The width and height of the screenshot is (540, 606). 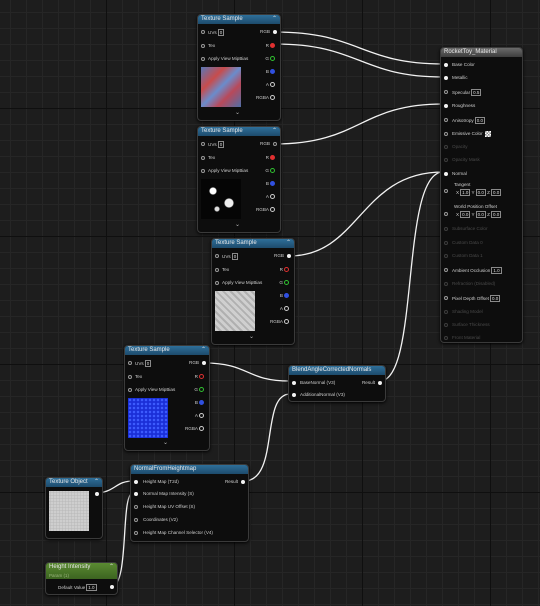 I want to click on wpo-y-field: 0.0, so click(x=480, y=214).